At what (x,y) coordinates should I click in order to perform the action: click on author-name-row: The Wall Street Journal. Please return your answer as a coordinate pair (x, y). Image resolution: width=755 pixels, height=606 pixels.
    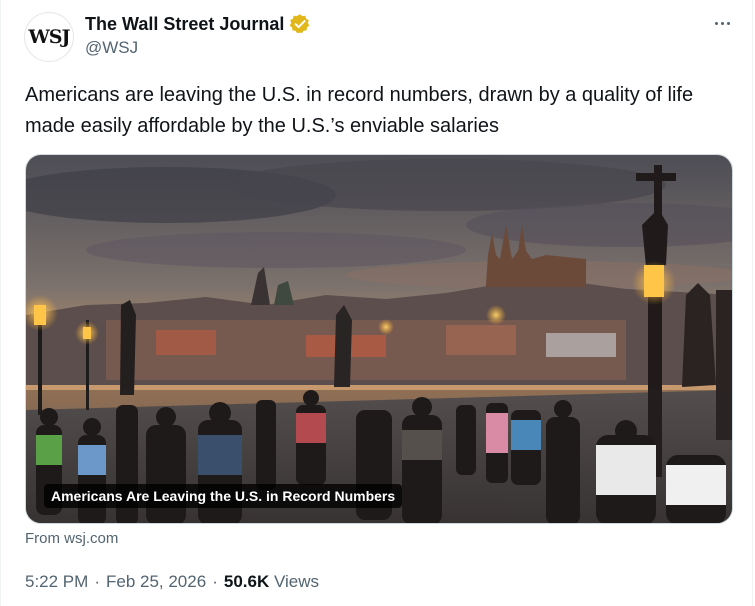
    Looking at the image, I should click on (198, 24).